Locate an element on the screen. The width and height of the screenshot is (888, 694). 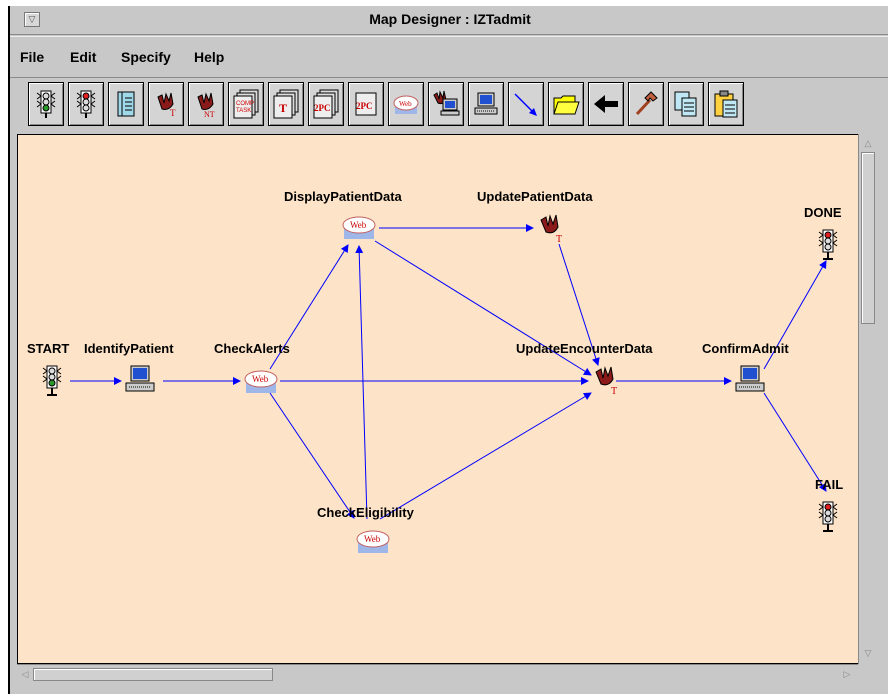
2pc-icon: 2PC is located at coordinates (366, 104).